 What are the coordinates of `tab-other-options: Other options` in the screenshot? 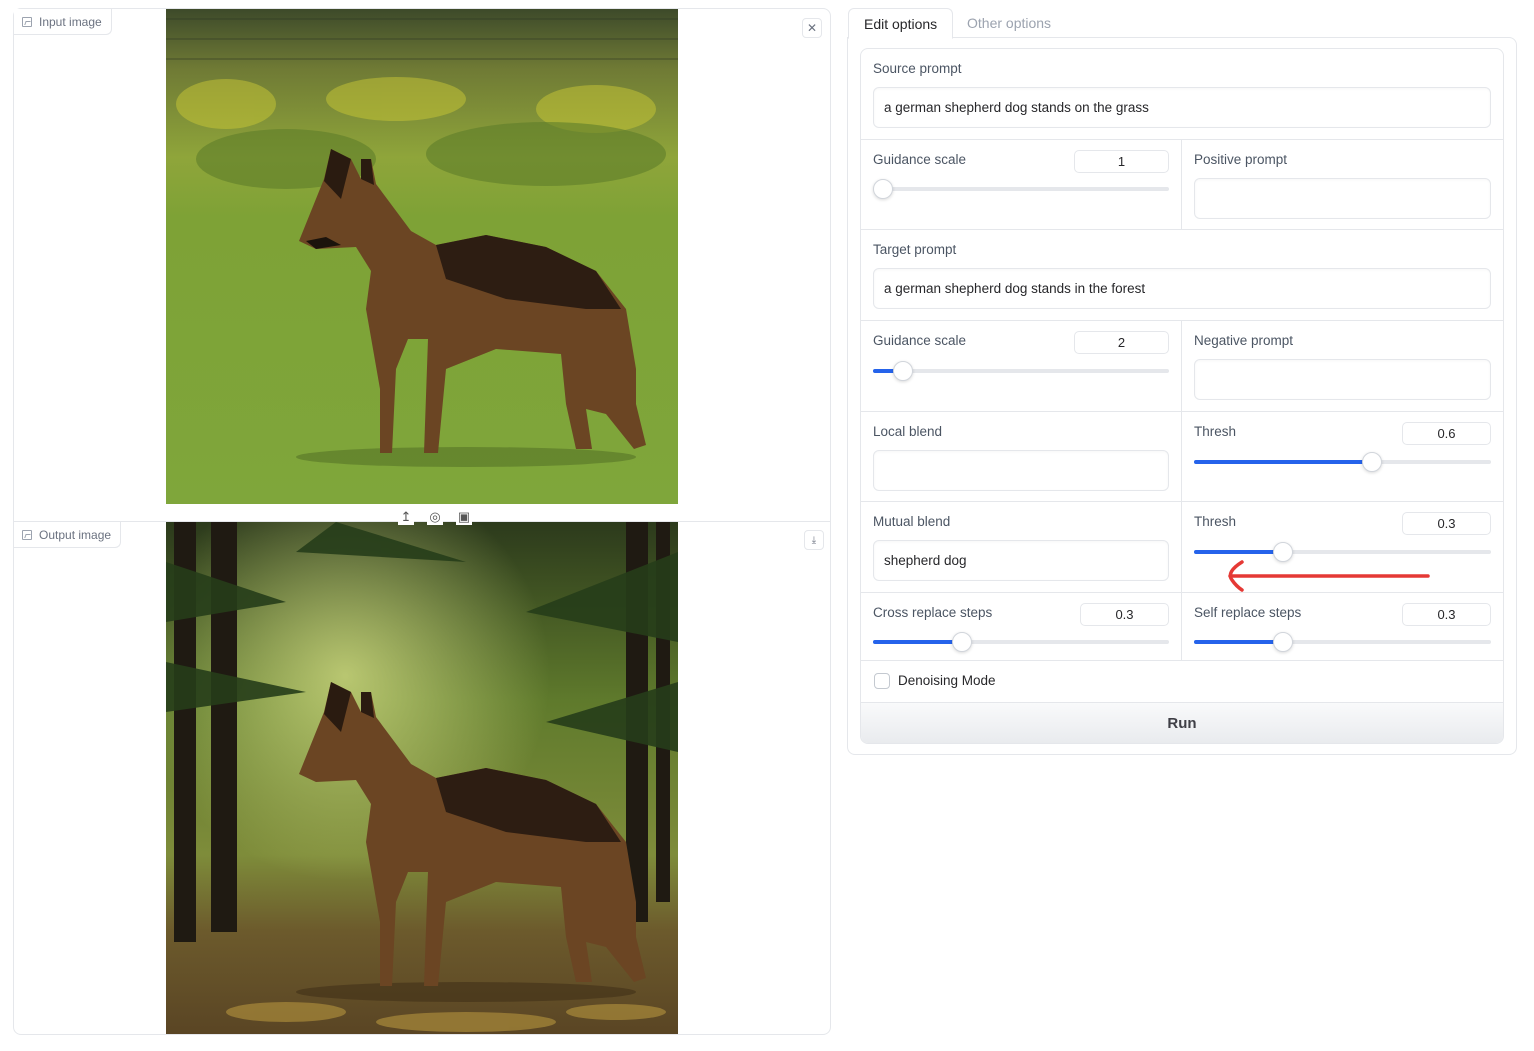 It's located at (1009, 23).